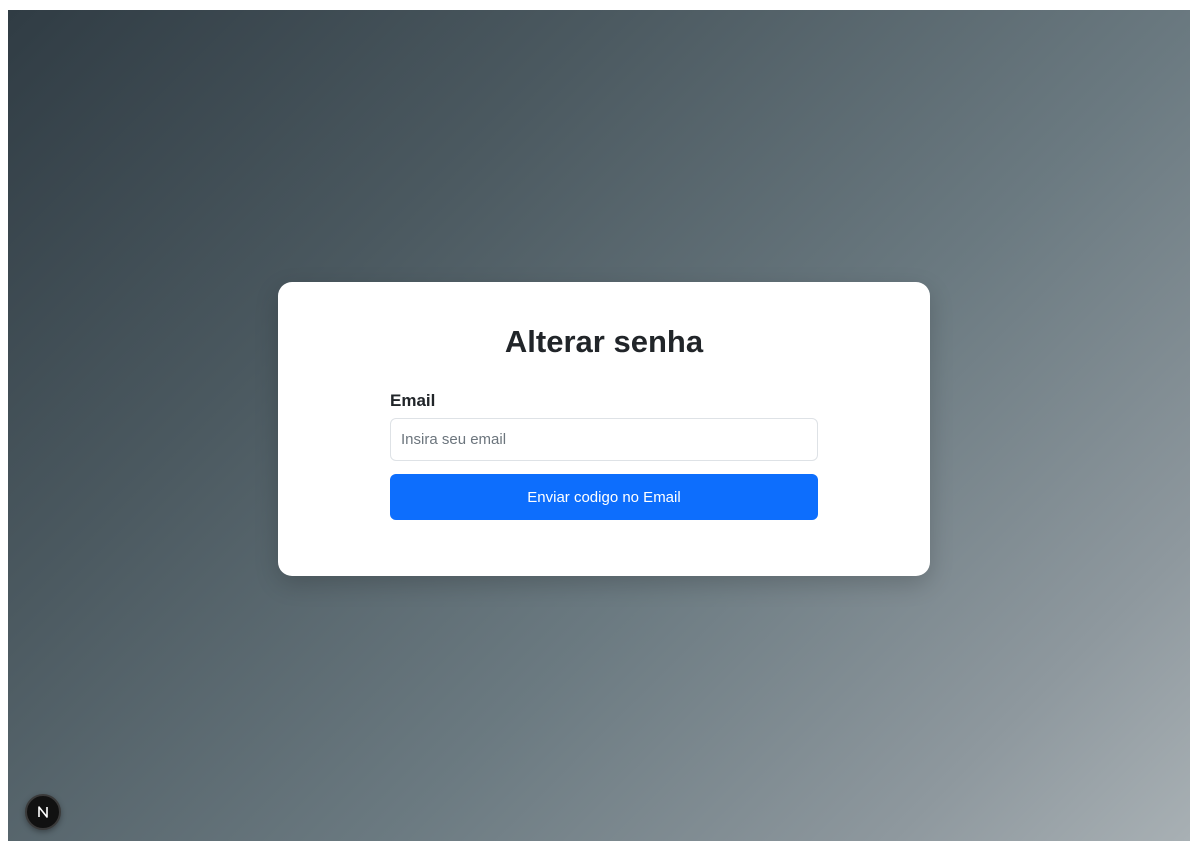 This screenshot has height=841, width=1190. Describe the element at coordinates (413, 400) in the screenshot. I see `email-label: Email` at that location.